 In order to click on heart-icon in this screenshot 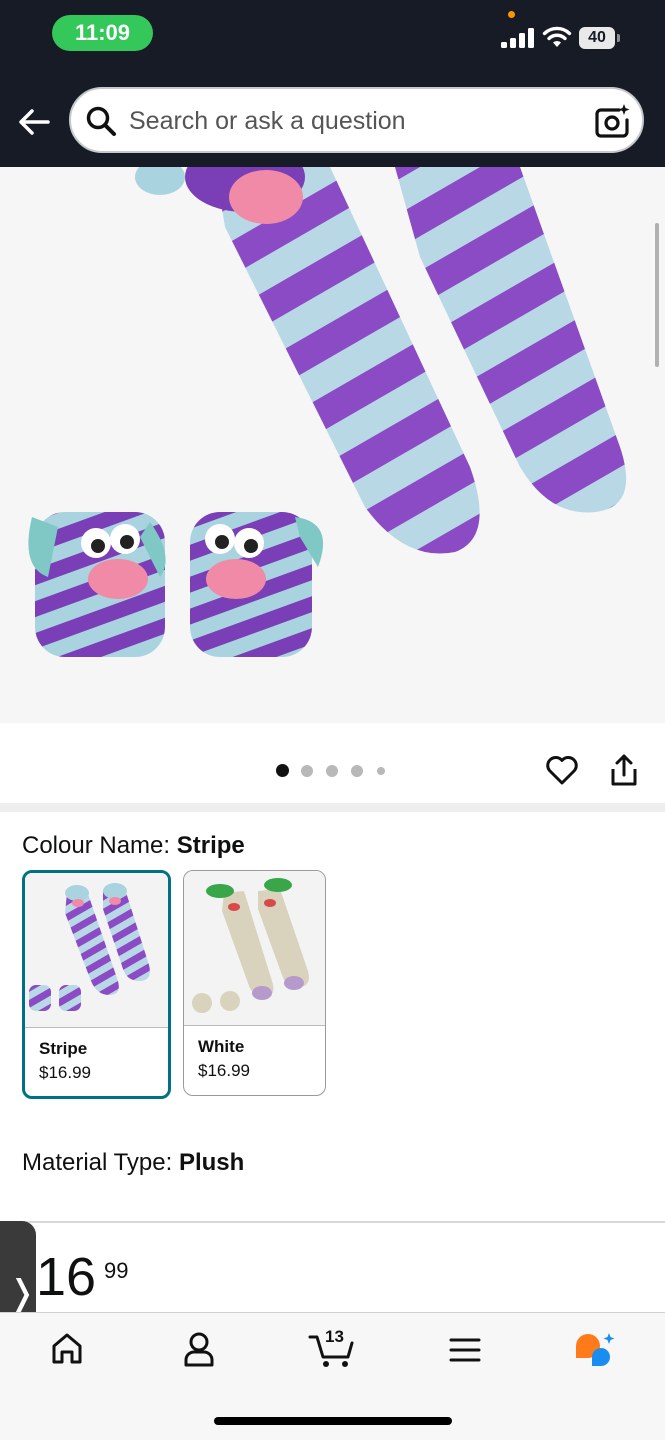, I will do `click(562, 770)`.